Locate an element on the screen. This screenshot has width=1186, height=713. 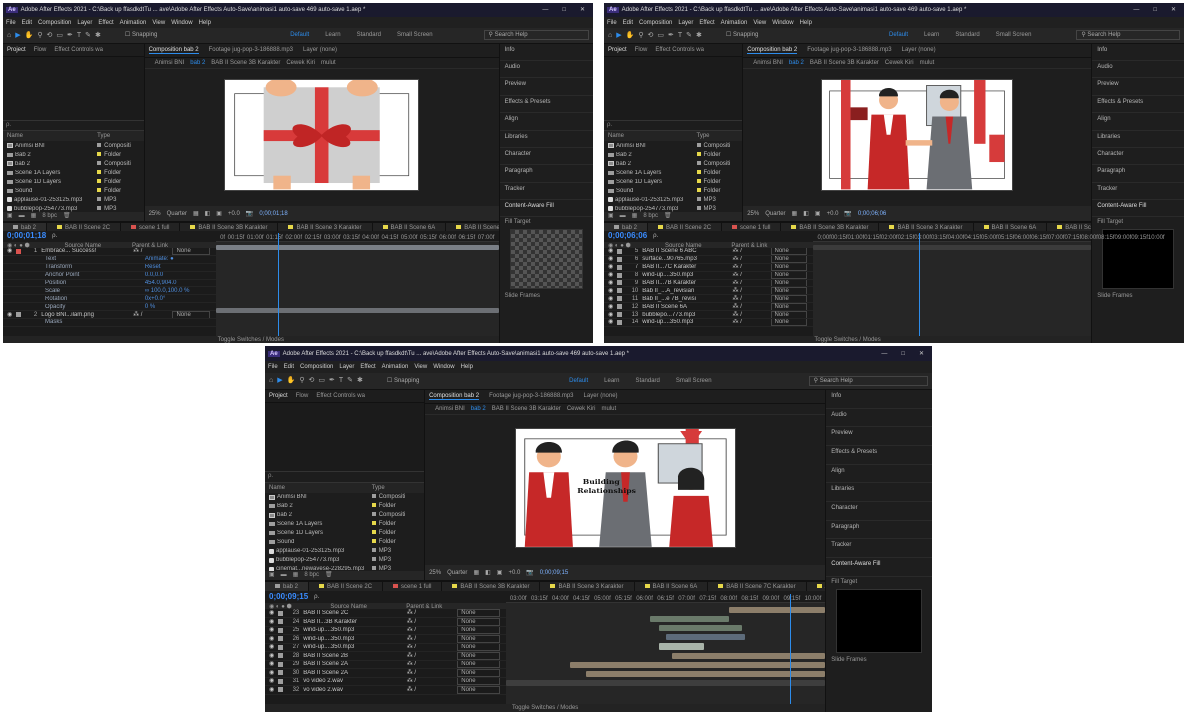
panel-libraries: Libraries is located at coordinates (546, 139).